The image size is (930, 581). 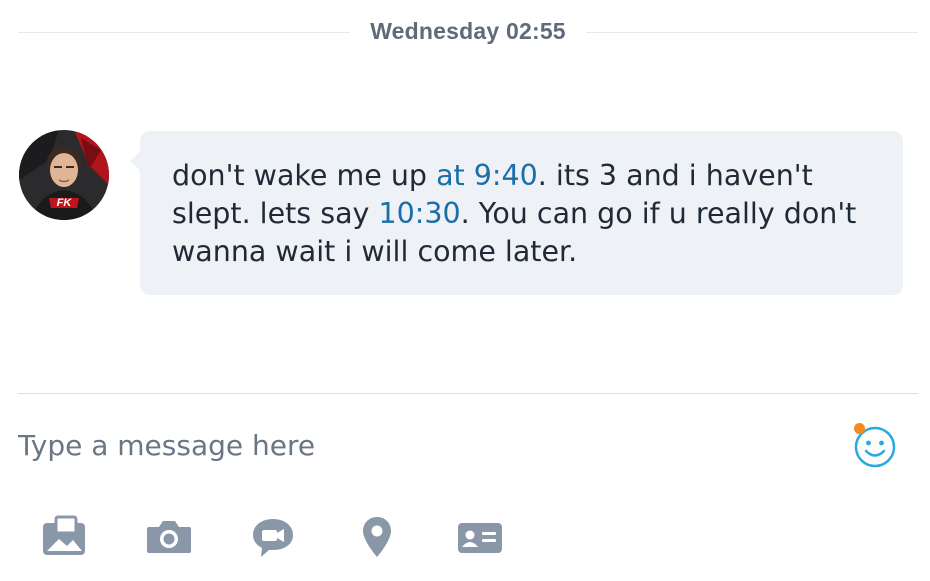 I want to click on svg-text: FK, so click(x=65, y=203).